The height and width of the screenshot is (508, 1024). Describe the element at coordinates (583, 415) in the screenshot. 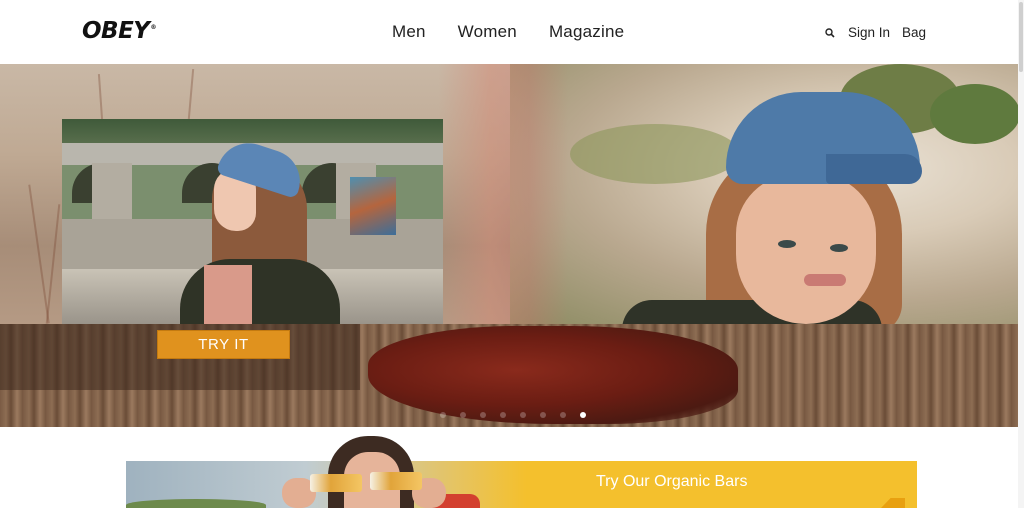

I see `slider-dot-active` at that location.